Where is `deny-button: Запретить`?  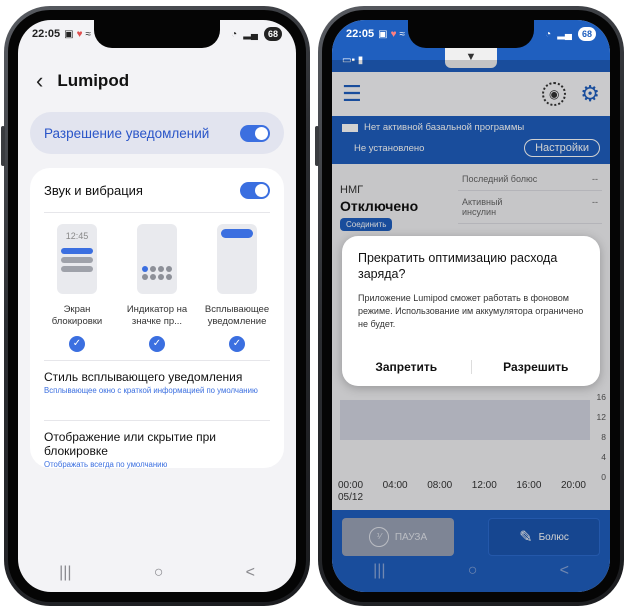 deny-button: Запретить is located at coordinates (406, 367).